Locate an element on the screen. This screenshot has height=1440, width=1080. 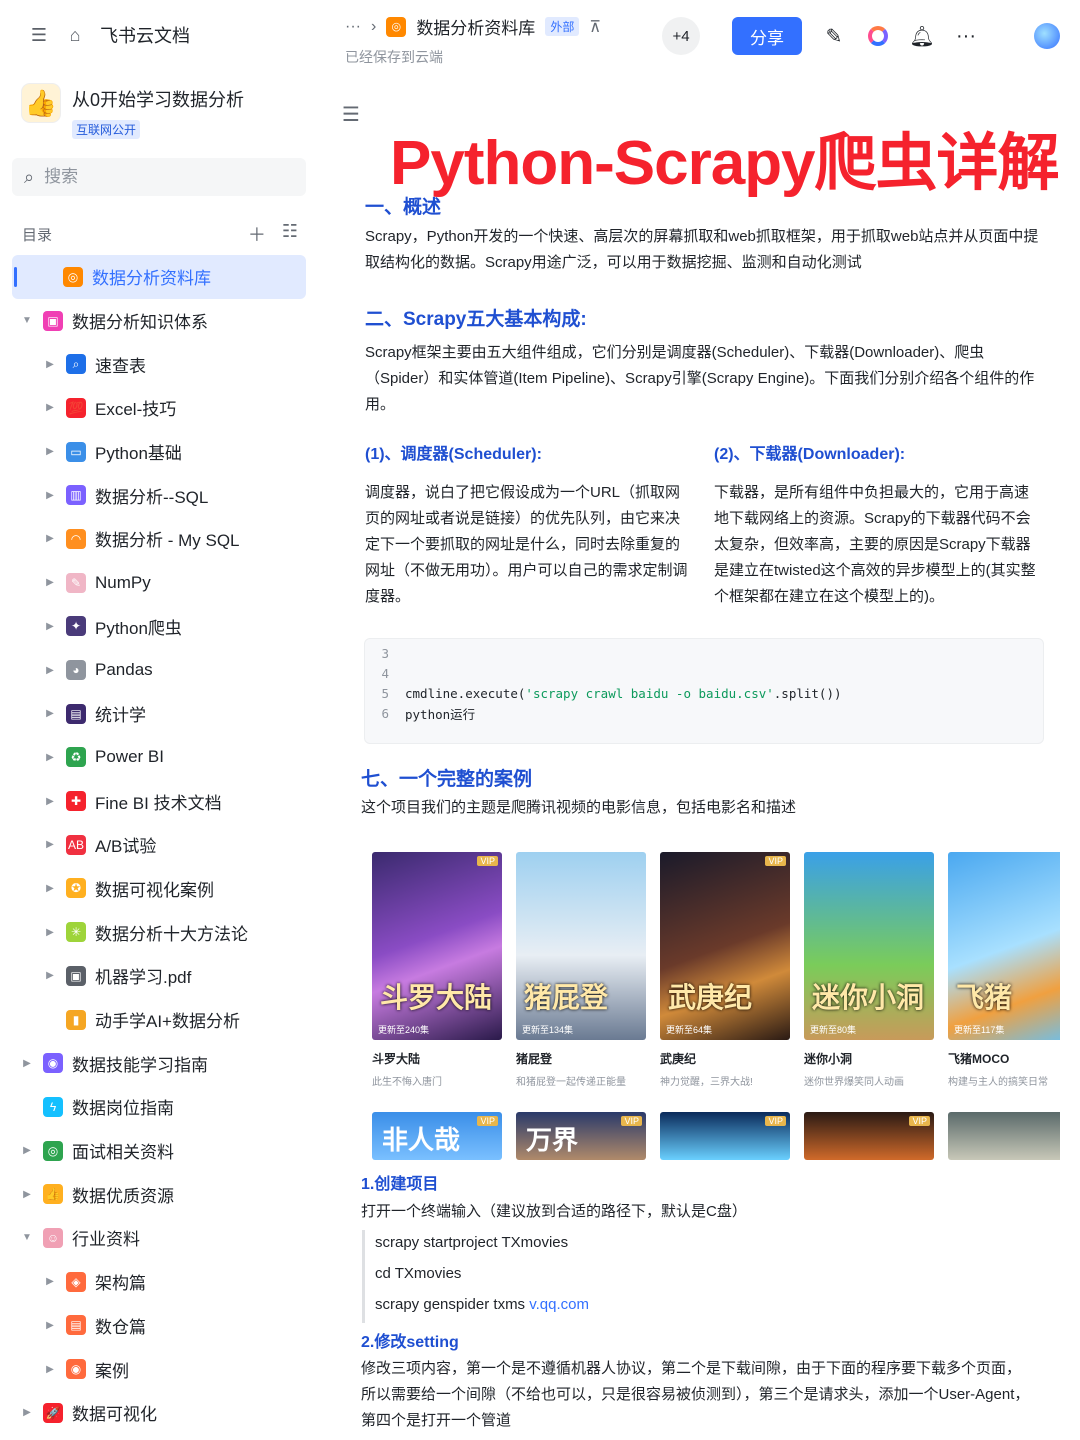
sidebar-item-label: 数据分析--SQL is located at coordinates (152, 497).